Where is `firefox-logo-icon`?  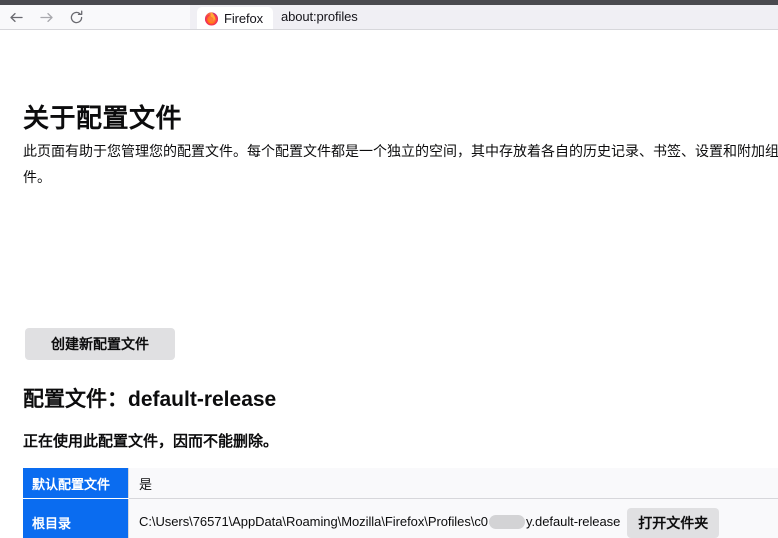 firefox-logo-icon is located at coordinates (211, 18).